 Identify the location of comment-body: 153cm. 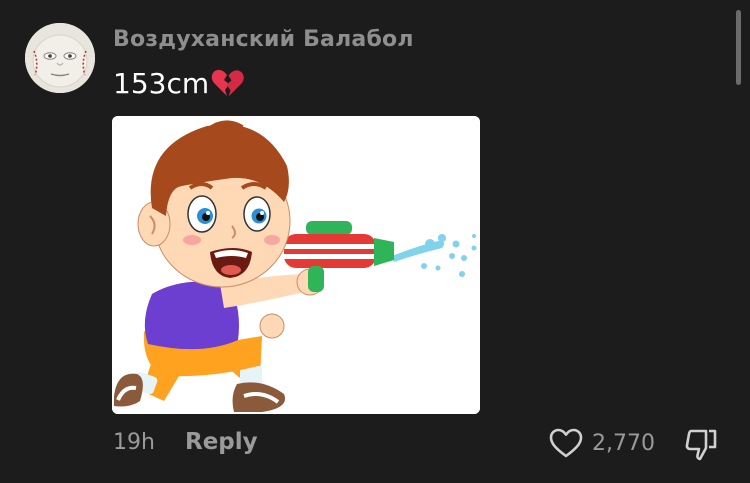
(178, 83).